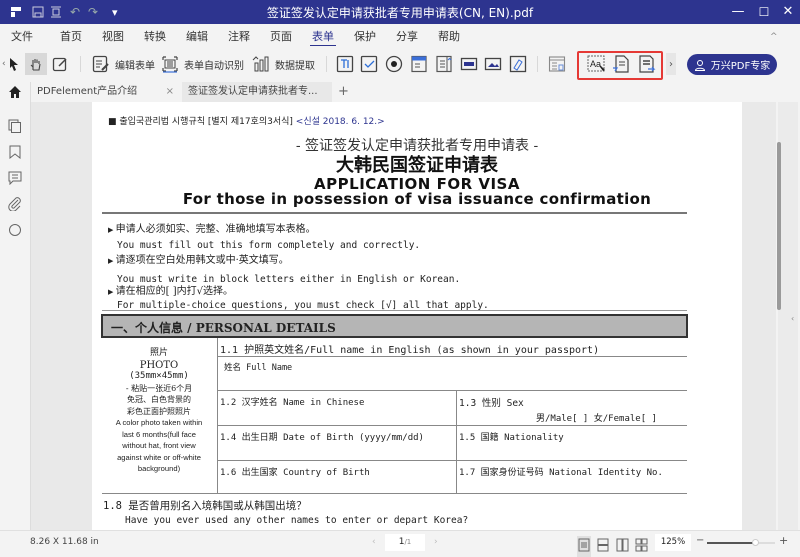  What do you see at coordinates (215, 229) in the screenshot?
I see `instruction-1-cn: 申请人必须如实、完整、准确地填写本表格。` at bounding box center [215, 229].